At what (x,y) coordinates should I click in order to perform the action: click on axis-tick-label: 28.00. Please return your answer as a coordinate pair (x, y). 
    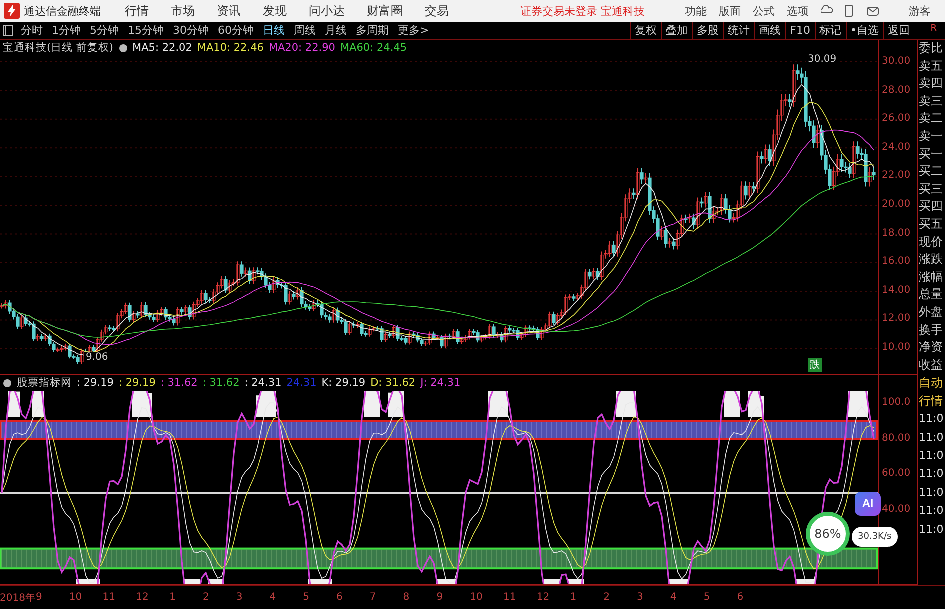
    Looking at the image, I should click on (897, 91).